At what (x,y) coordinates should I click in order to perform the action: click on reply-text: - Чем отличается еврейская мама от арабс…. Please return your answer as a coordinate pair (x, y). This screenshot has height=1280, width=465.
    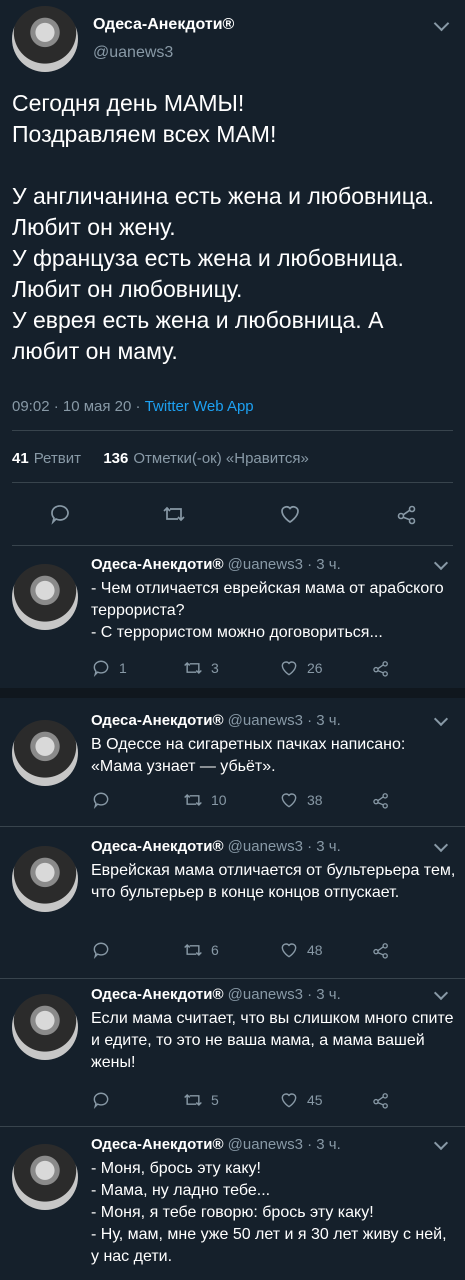
    Looking at the image, I should click on (267, 610).